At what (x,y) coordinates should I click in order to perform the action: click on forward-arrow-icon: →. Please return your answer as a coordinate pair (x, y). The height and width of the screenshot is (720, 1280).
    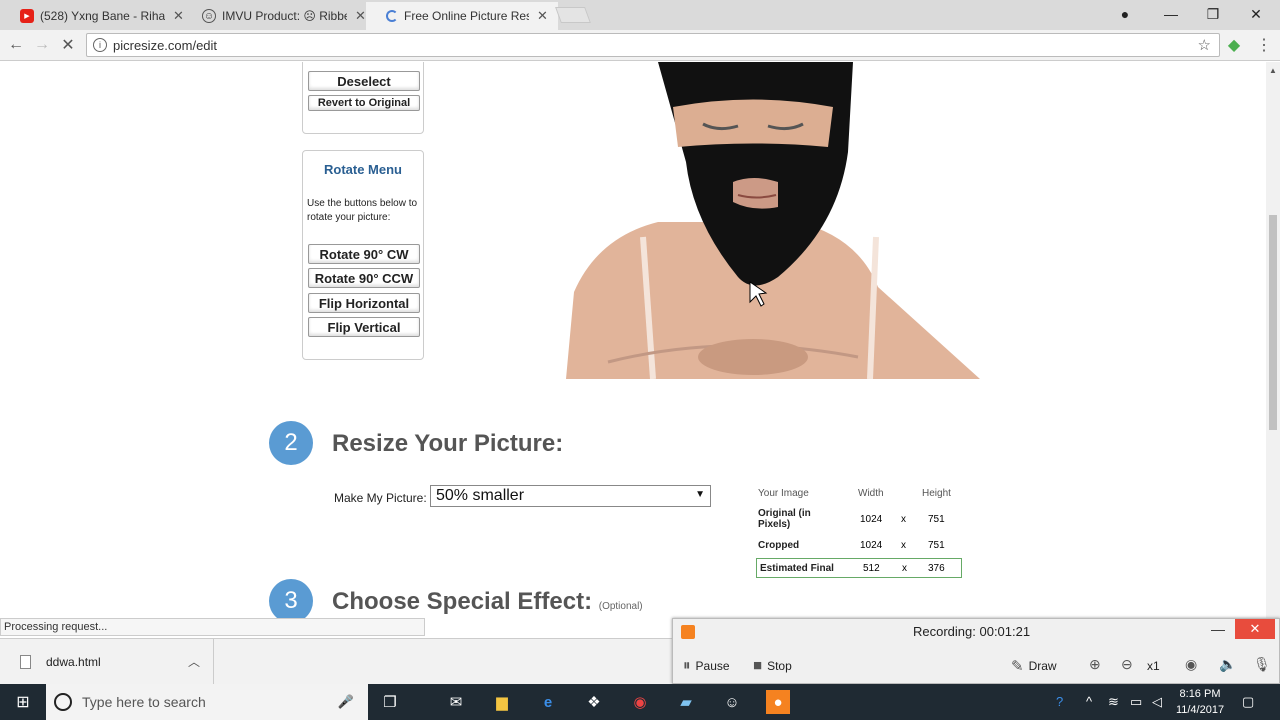
    Looking at the image, I should click on (42, 45).